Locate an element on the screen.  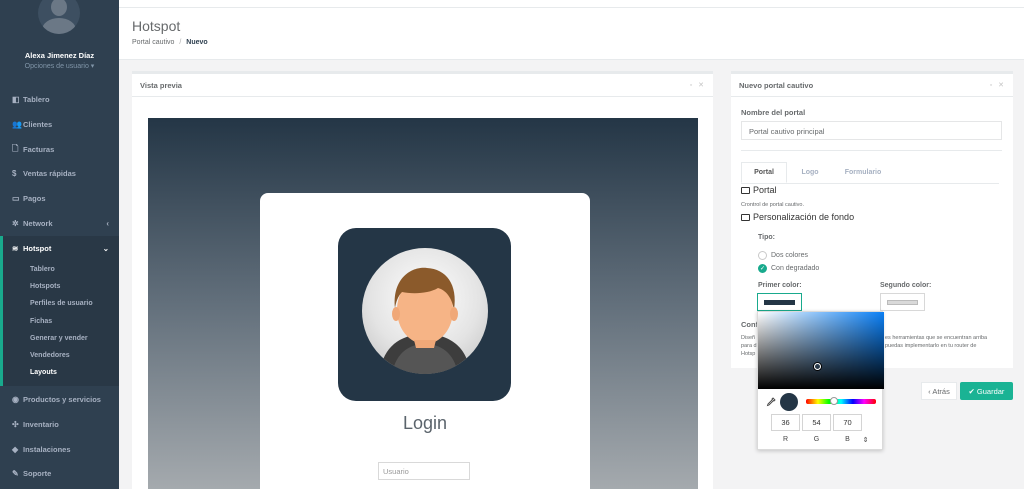
color-picker-popup: 36 54 70 R G B ⇕ is located at coordinates (820, 380).